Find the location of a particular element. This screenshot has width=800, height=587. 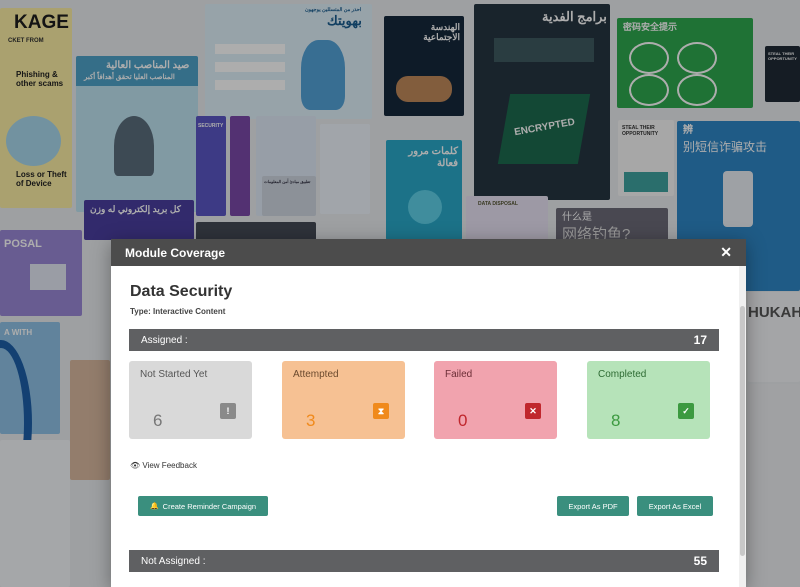

module-title: Data Security is located at coordinates (181, 291).